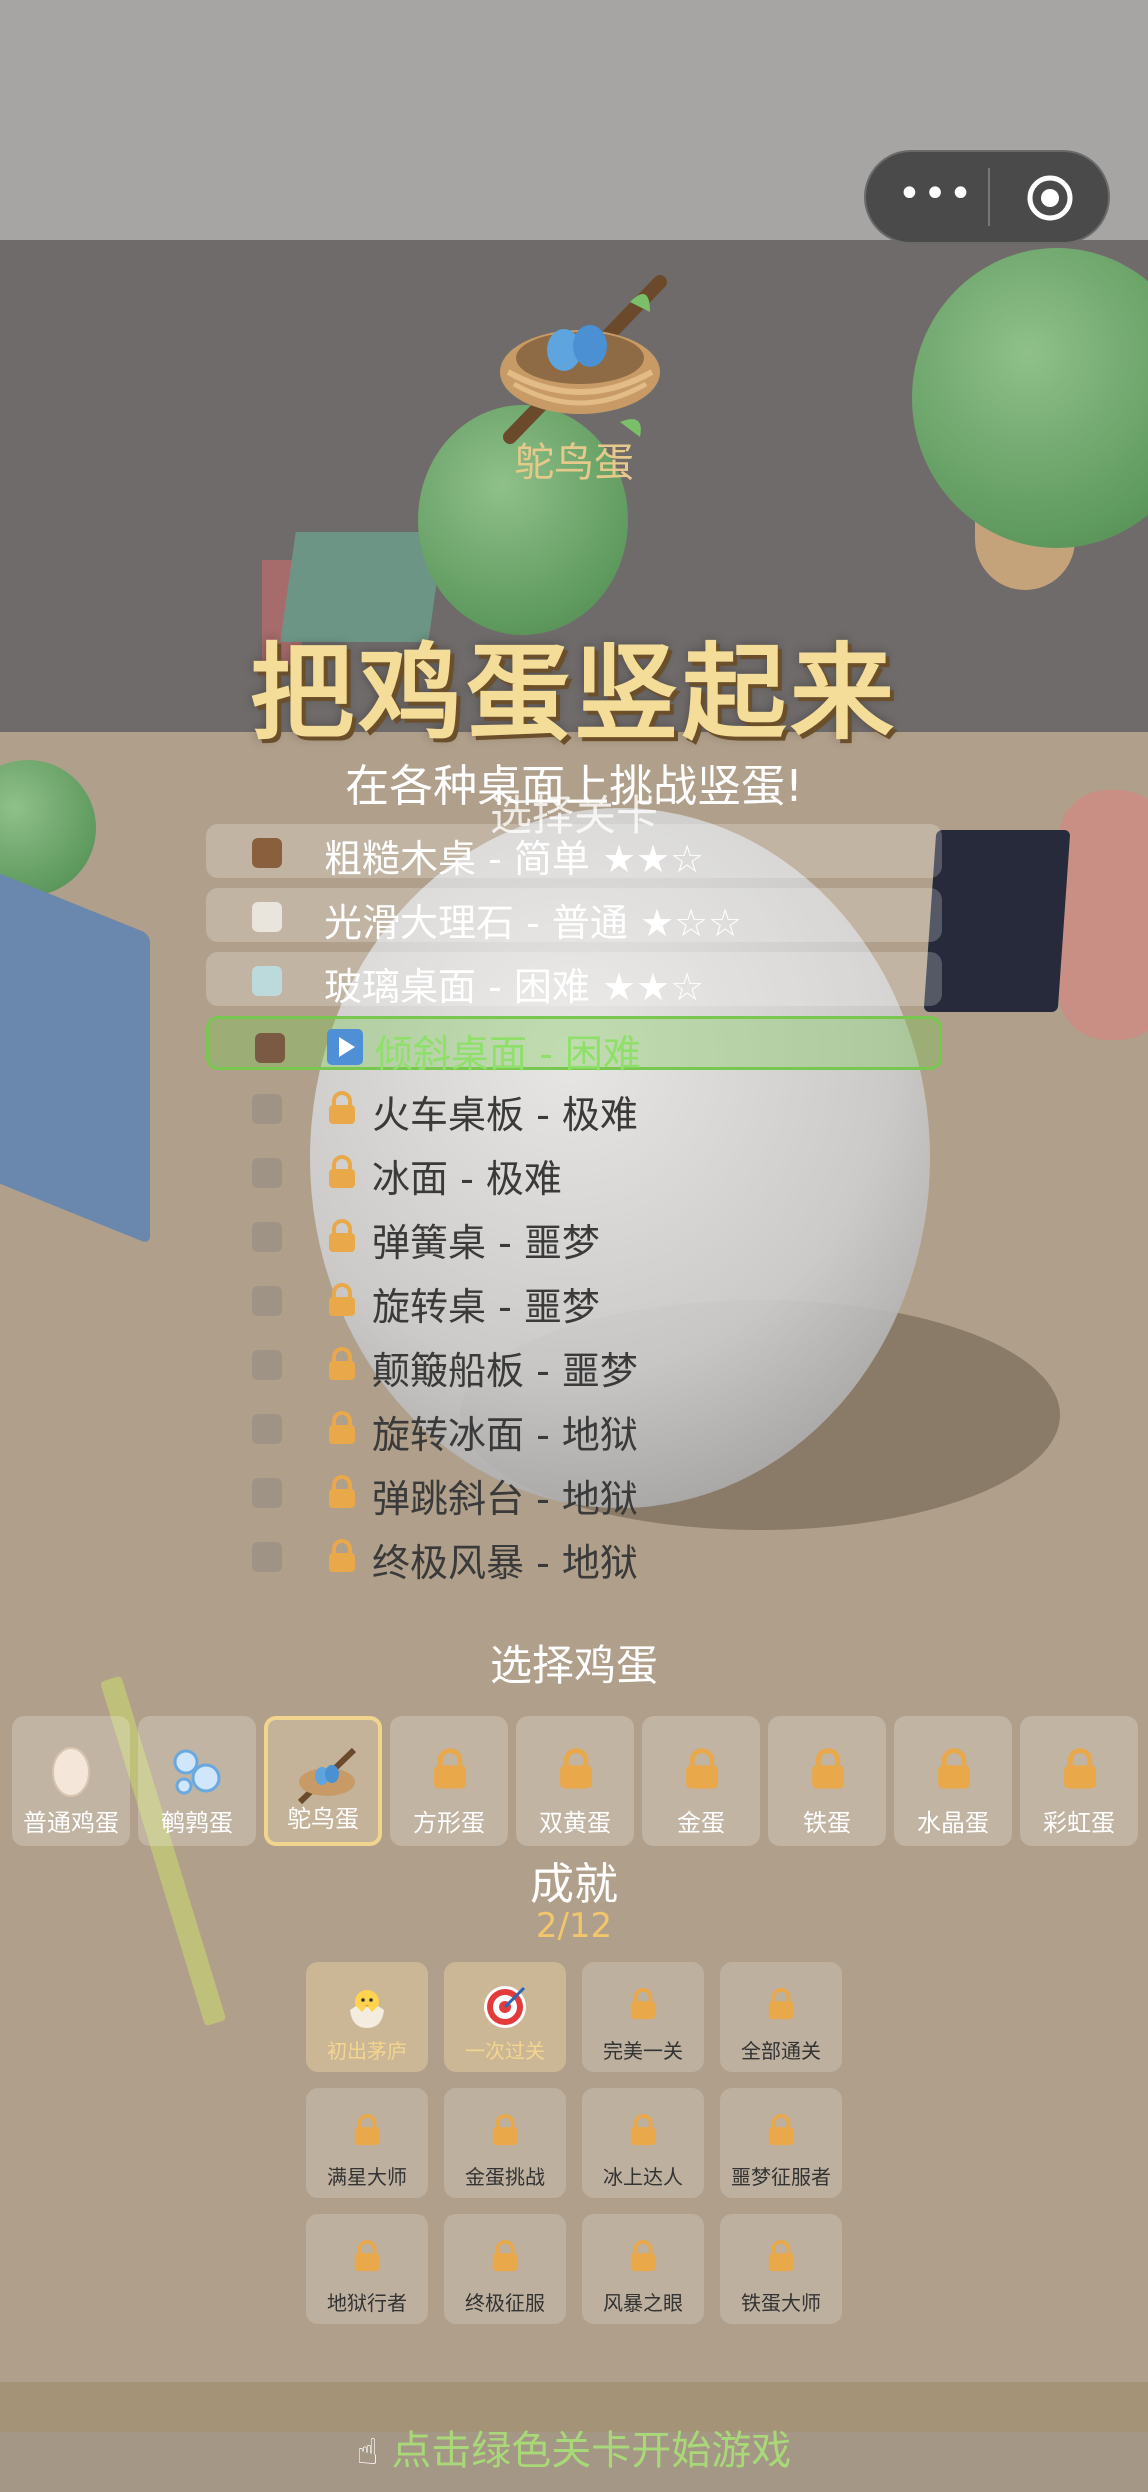  I want to click on achievement-badge: 一次过关, so click(505, 2017).